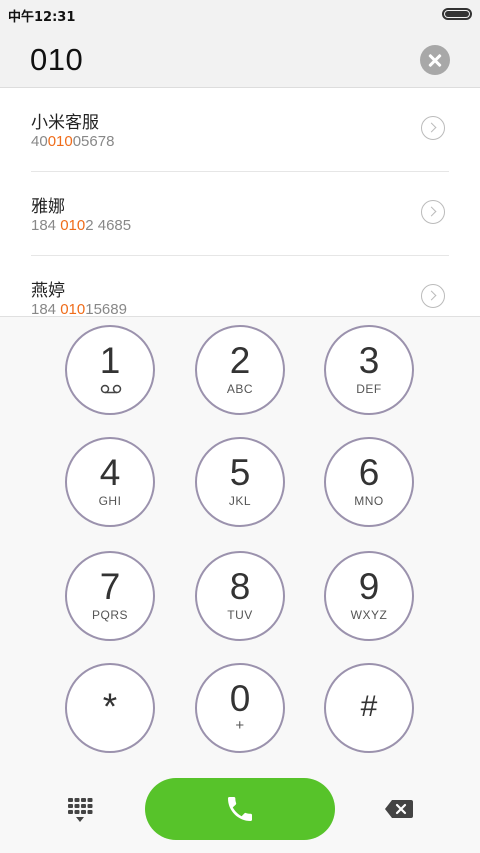  I want to click on key-6: 6 MNO, so click(369, 482).